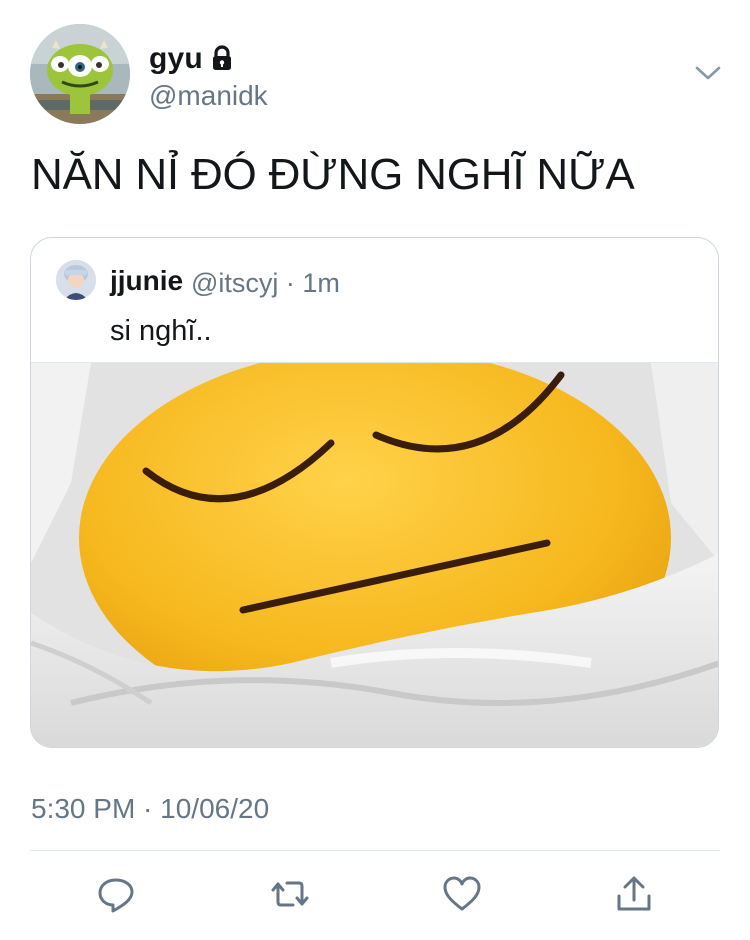 The height and width of the screenshot is (940, 750). Describe the element at coordinates (222, 57) in the screenshot. I see `lock-icon` at that location.